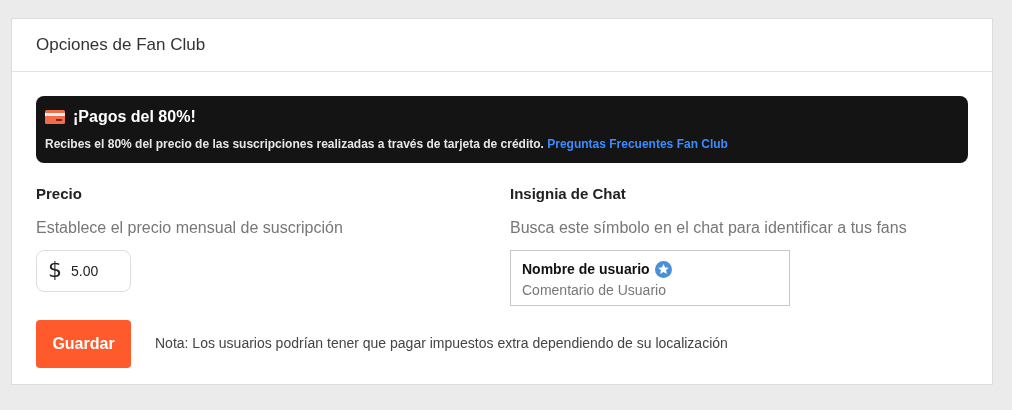 The height and width of the screenshot is (410, 1012). What do you see at coordinates (441, 343) in the screenshot?
I see `tax-note: Nota: Los usuarios podrían tener que pagar impuestos extra dependiendo de su localización` at bounding box center [441, 343].